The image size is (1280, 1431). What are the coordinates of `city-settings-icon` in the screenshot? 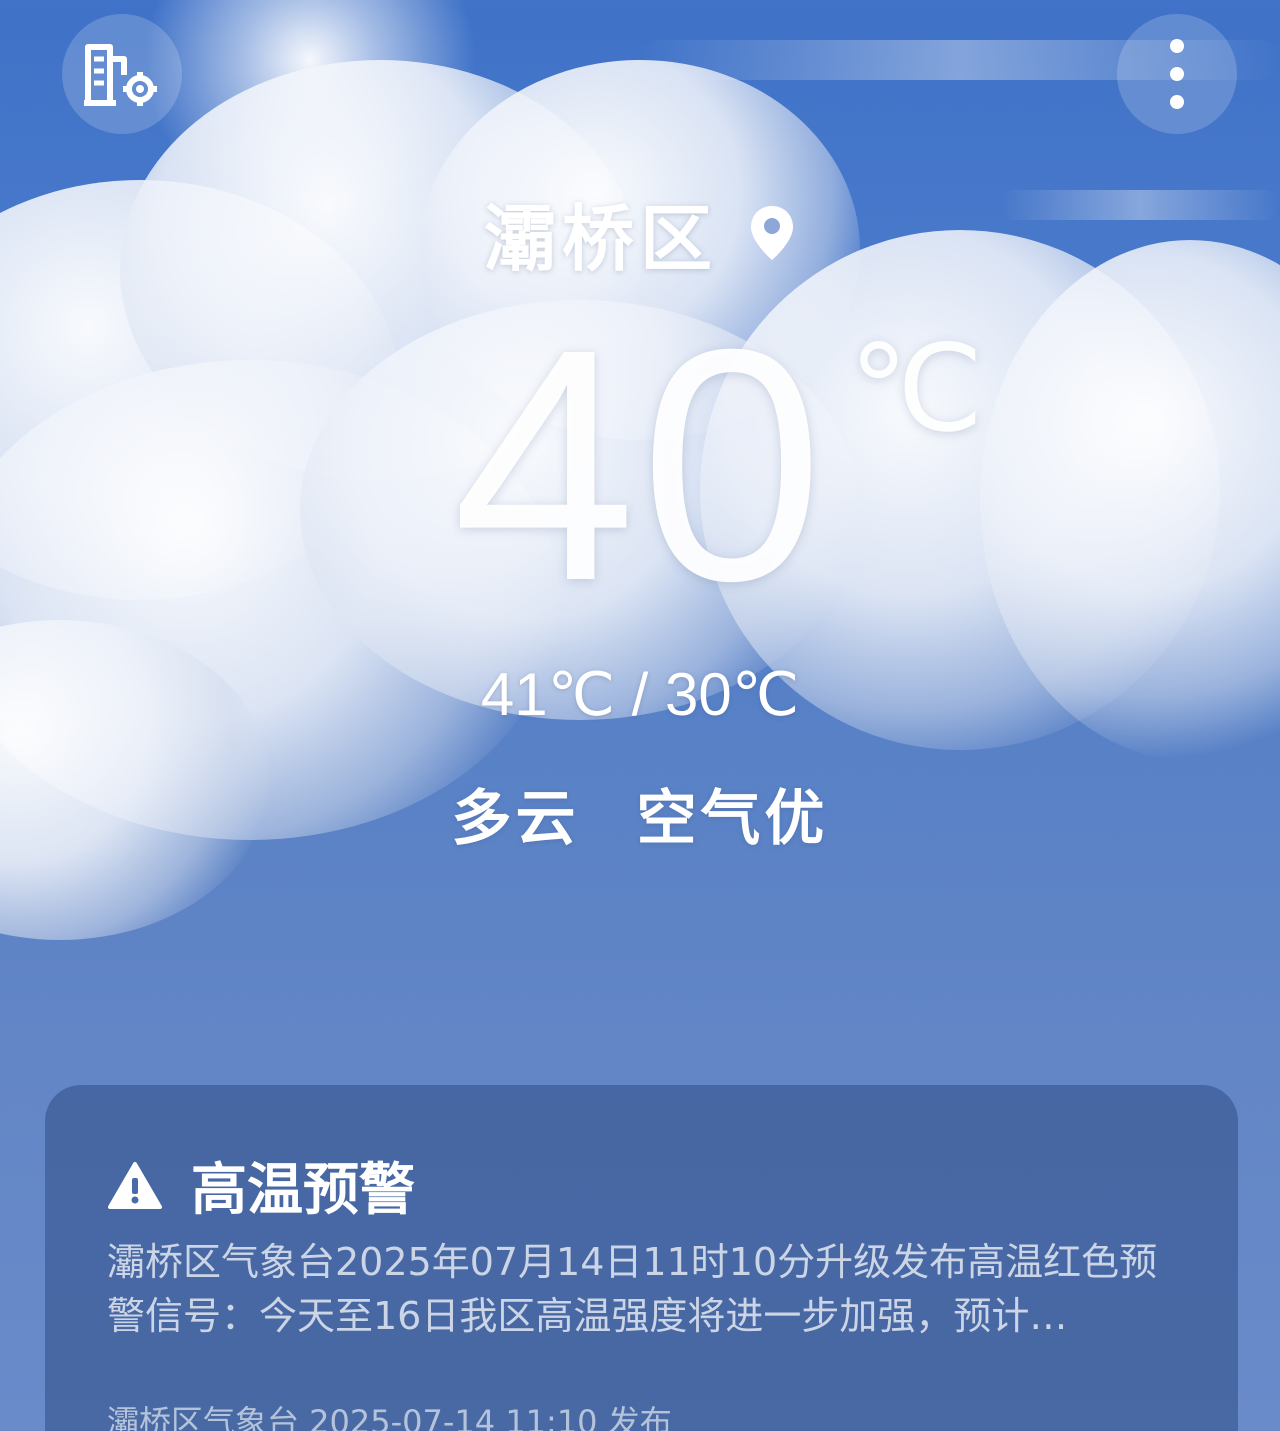 It's located at (120, 75).